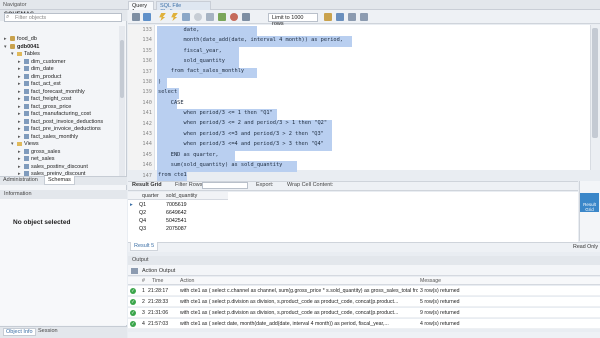 The width and height of the screenshot is (600, 338). I want to click on code-line: from fact_sales_monthly, so click(201, 71).